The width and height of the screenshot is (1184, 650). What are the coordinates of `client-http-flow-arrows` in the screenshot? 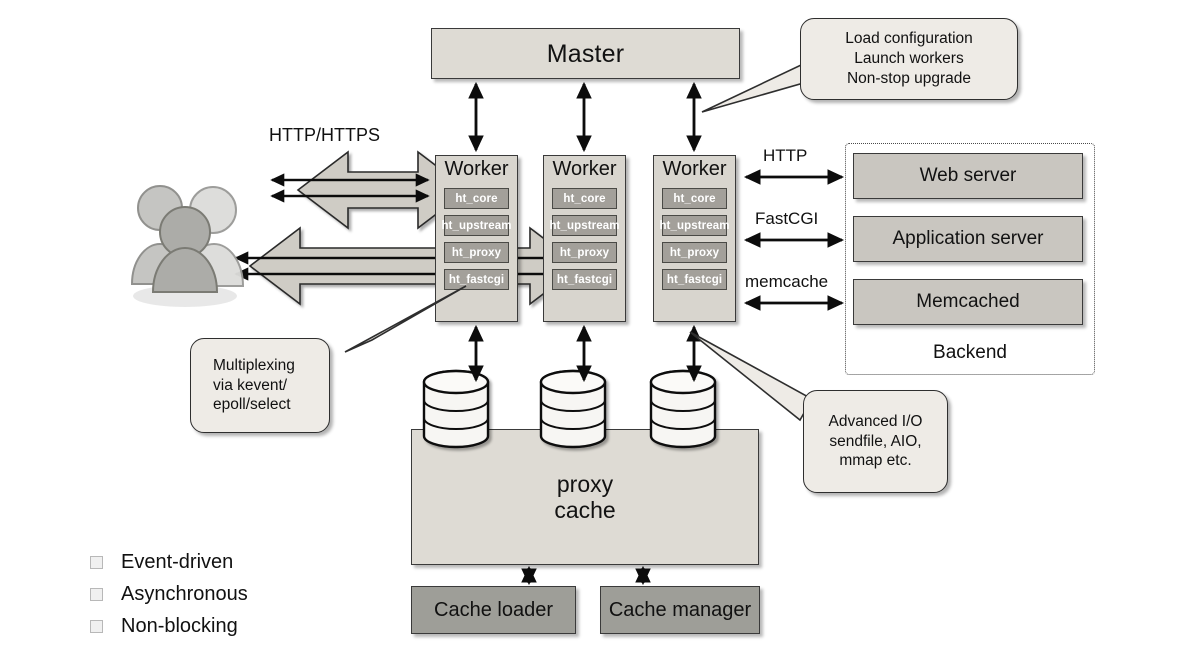 It's located at (350, 188).